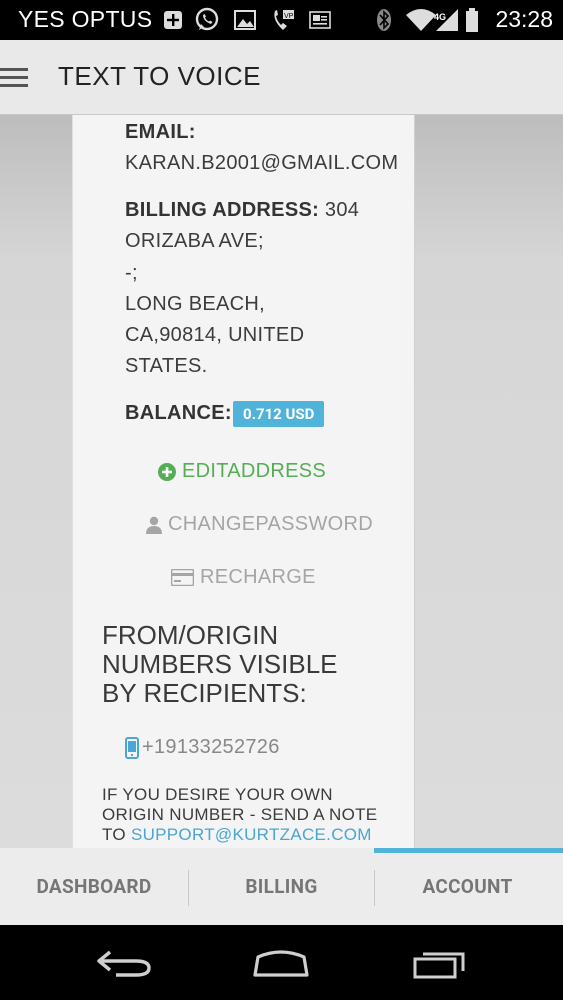  Describe the element at coordinates (289, 16) in the screenshot. I see `svg-text: VP` at that location.